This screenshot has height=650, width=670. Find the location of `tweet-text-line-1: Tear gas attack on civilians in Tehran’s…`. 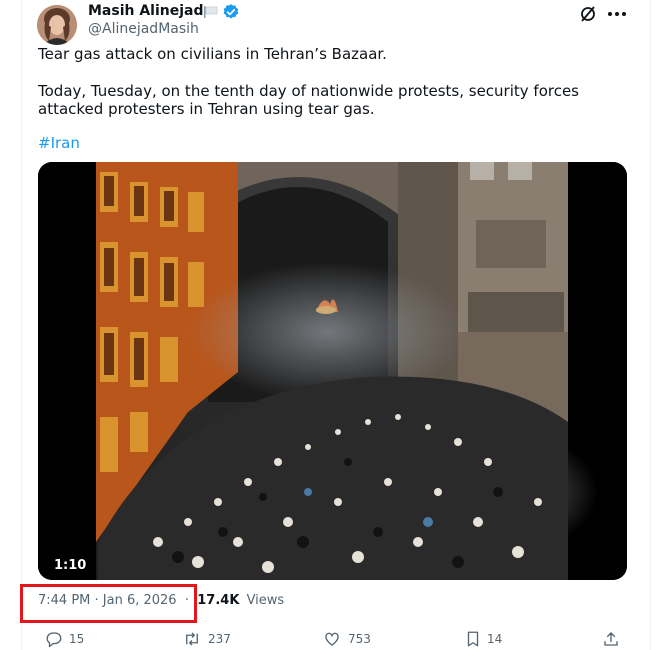

tweet-text-line-1: Tear gas attack on civilians in Tehran’s… is located at coordinates (212, 54).